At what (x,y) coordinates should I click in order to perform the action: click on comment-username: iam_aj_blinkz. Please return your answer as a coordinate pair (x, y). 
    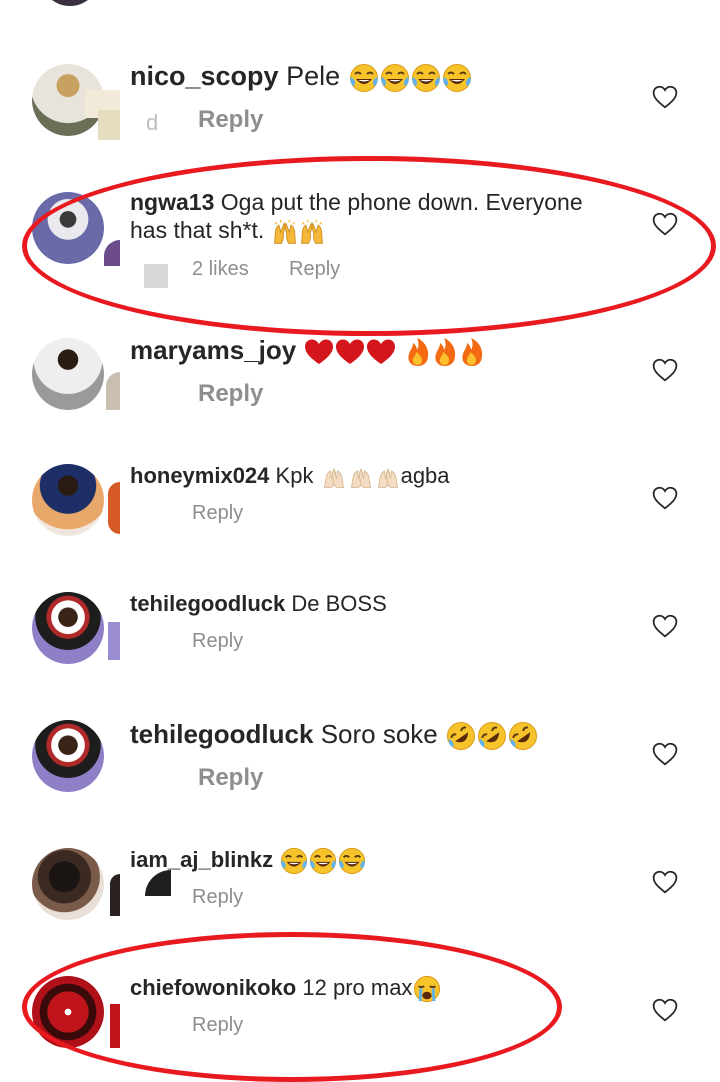
    Looking at the image, I should click on (201, 859).